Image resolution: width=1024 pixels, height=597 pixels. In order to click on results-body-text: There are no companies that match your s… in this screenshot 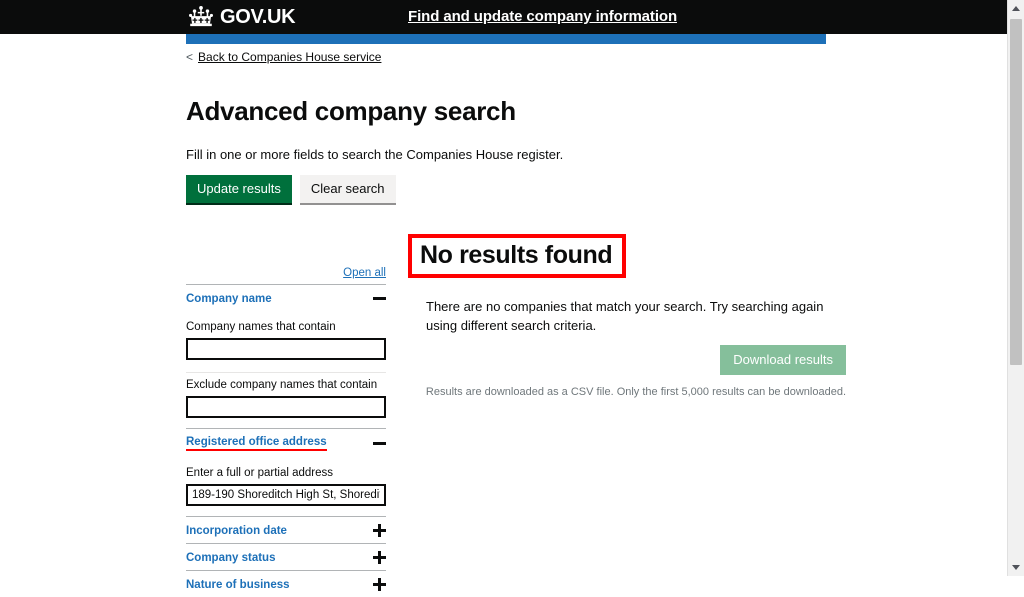, I will do `click(625, 316)`.